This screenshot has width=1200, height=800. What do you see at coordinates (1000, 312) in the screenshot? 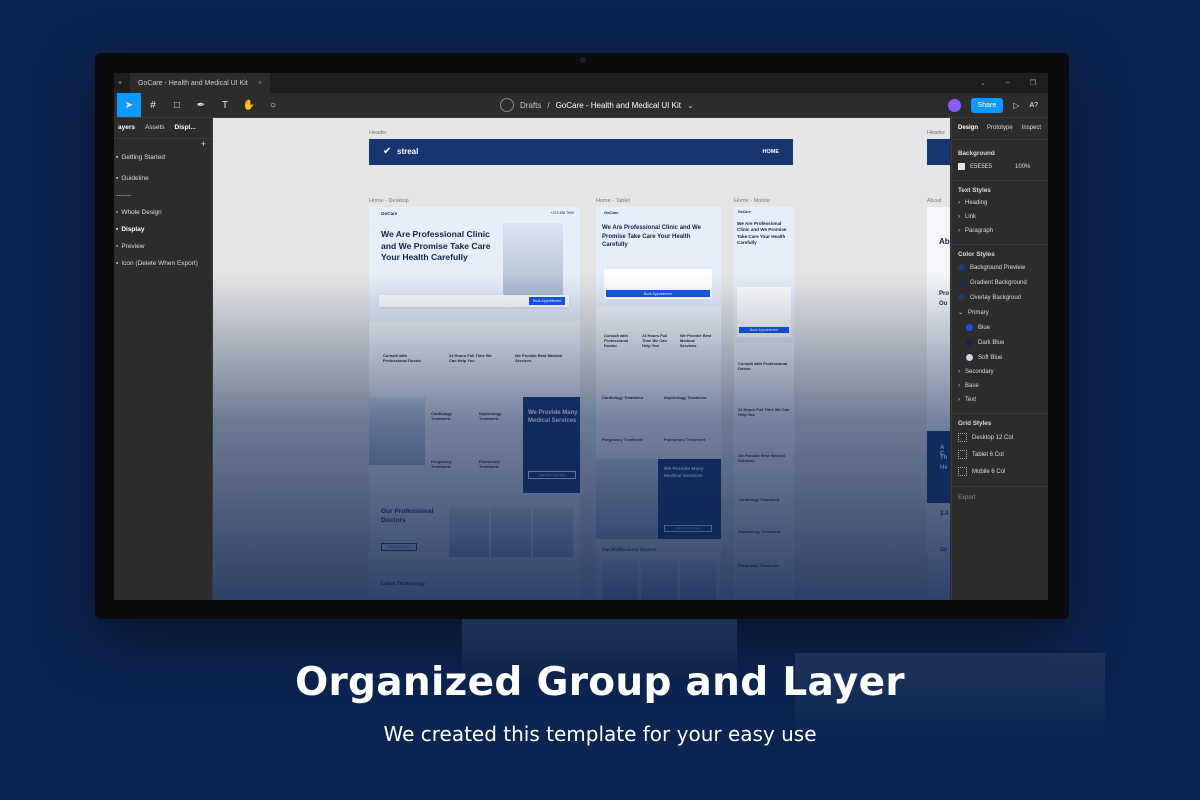
I see `color-group-primary: ⌄ Primary` at bounding box center [1000, 312].